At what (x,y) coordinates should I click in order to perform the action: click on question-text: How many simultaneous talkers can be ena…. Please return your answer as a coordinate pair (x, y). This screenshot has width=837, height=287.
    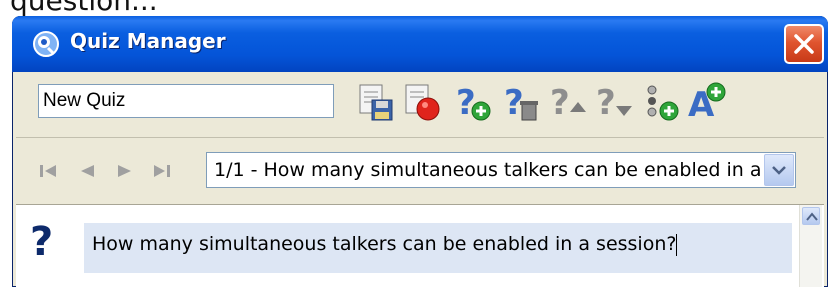
    Looking at the image, I should click on (384, 244).